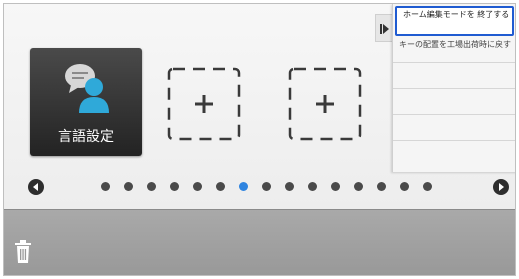  I want to click on language-settings-tile: 言語設定, so click(86, 102).